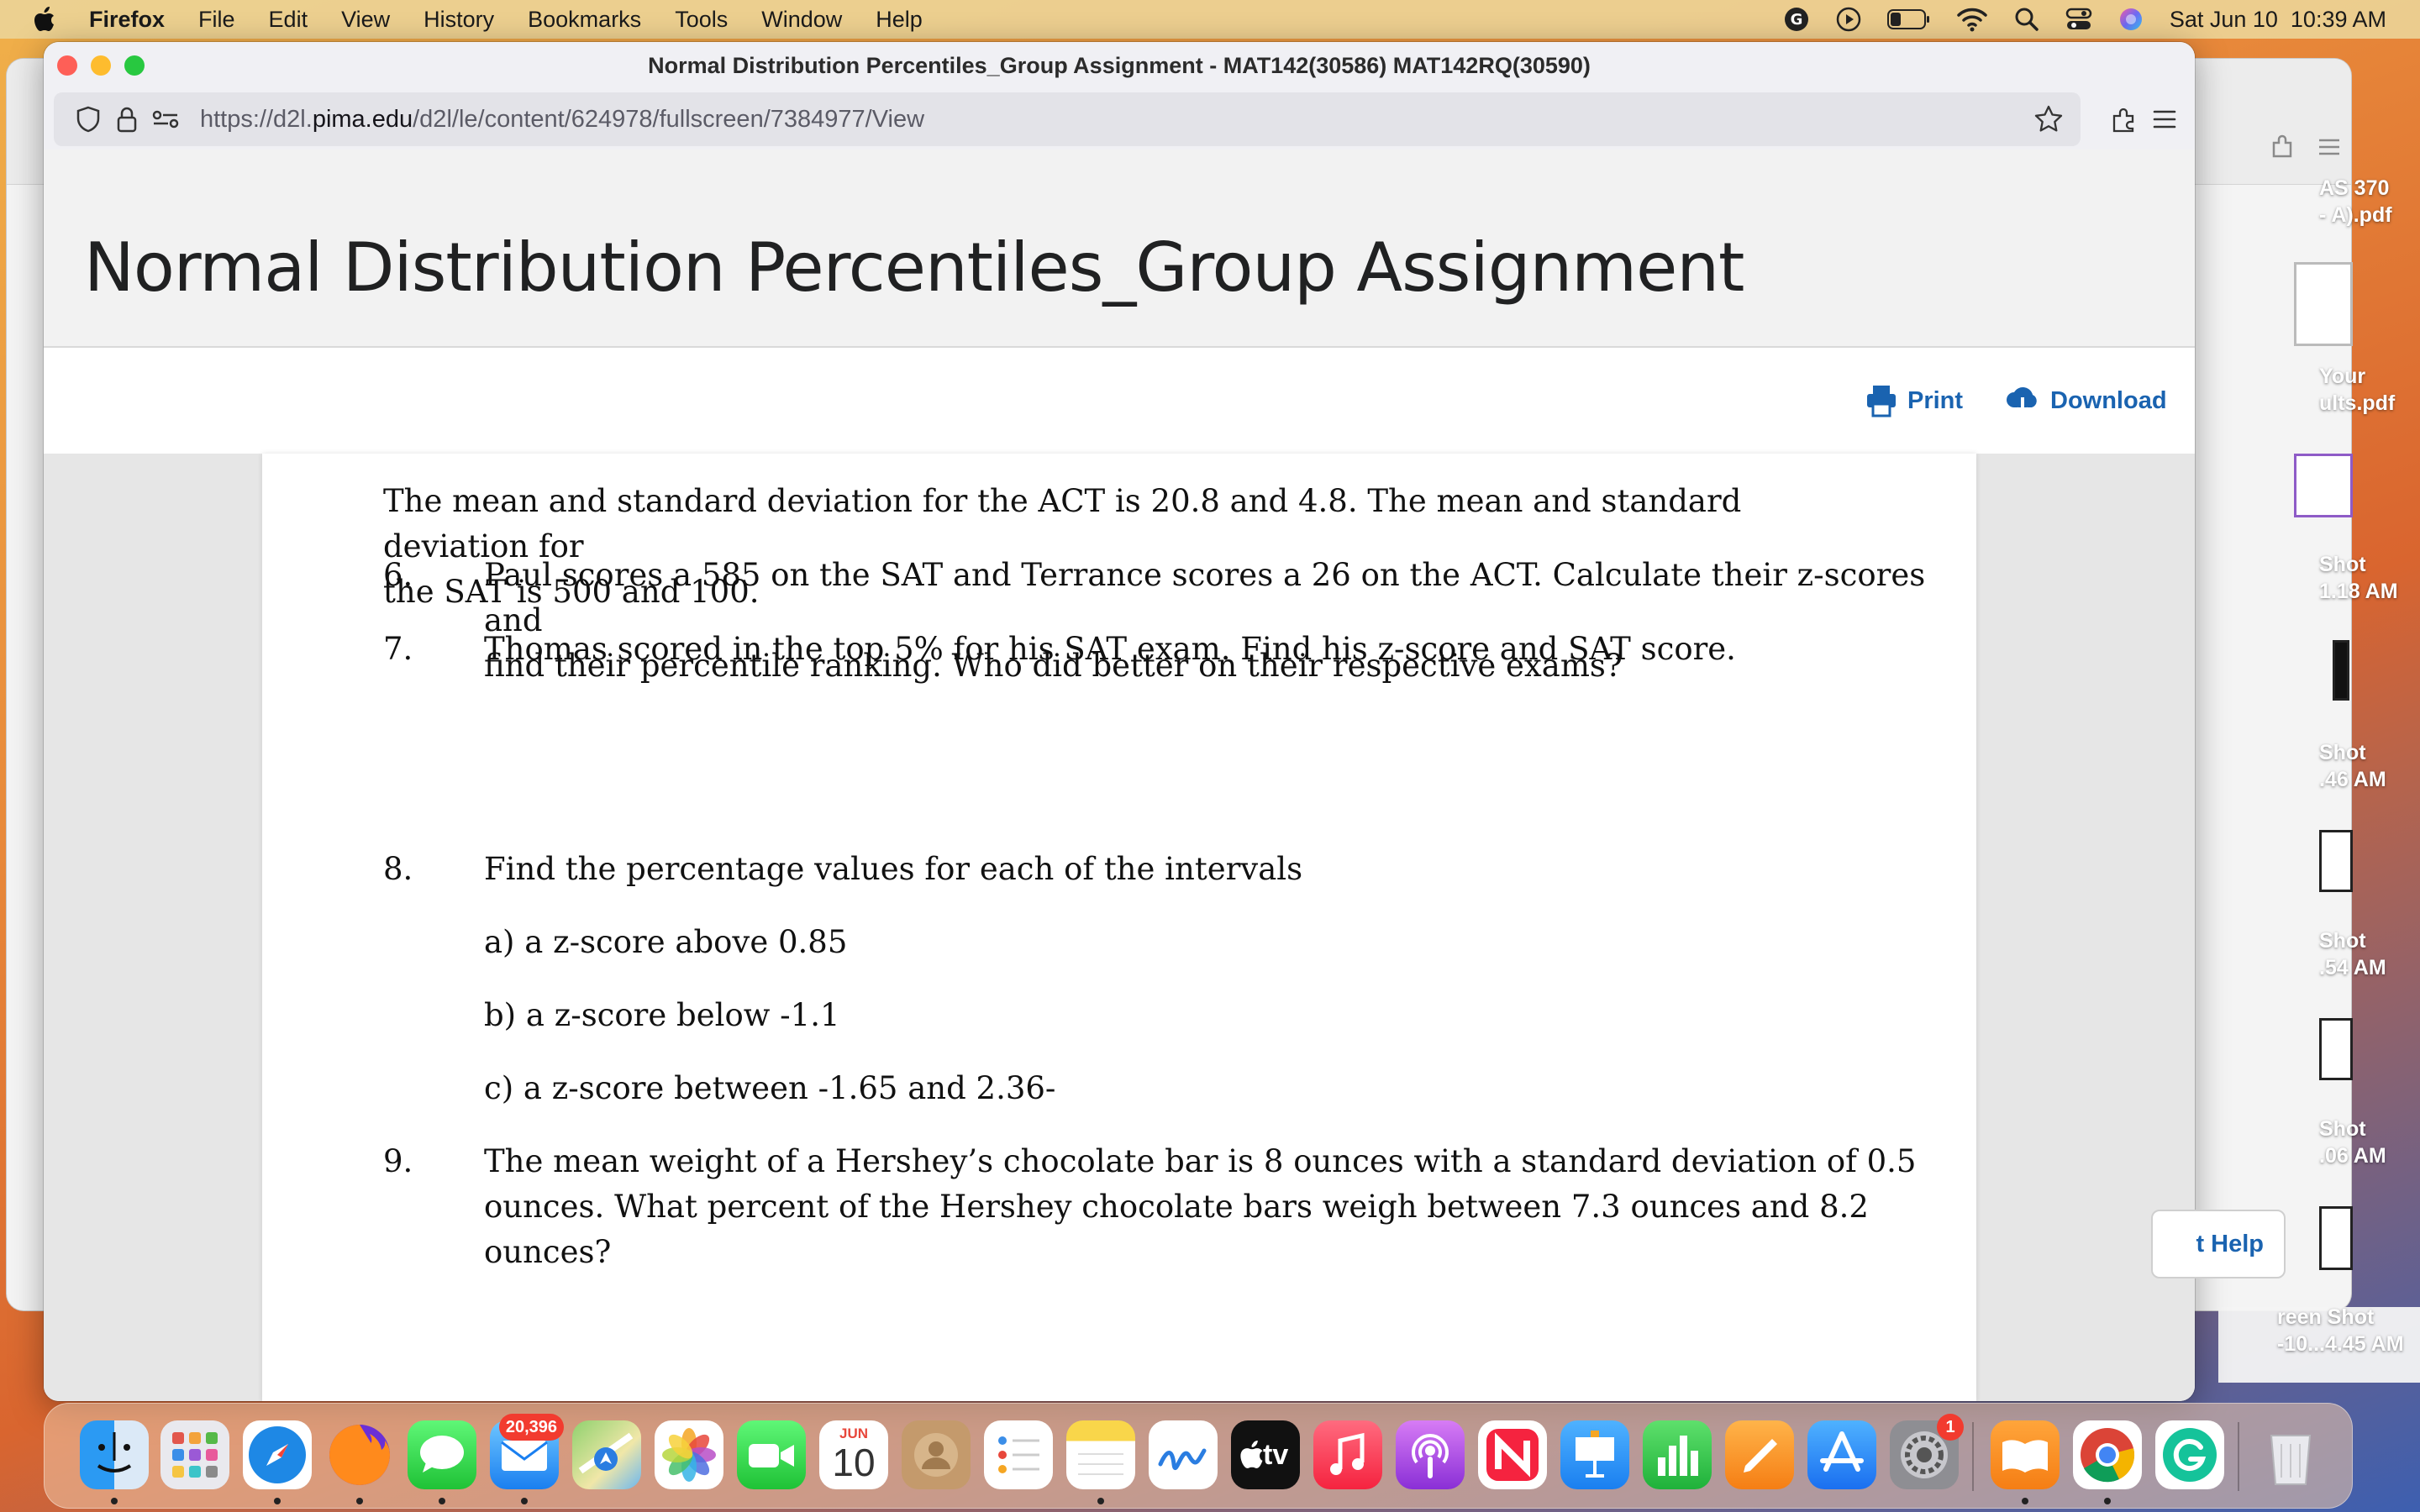 Image resolution: width=2420 pixels, height=1512 pixels. What do you see at coordinates (770, 1088) in the screenshot?
I see `question-part: c) a z-score between -1.65 and 2.36-` at bounding box center [770, 1088].